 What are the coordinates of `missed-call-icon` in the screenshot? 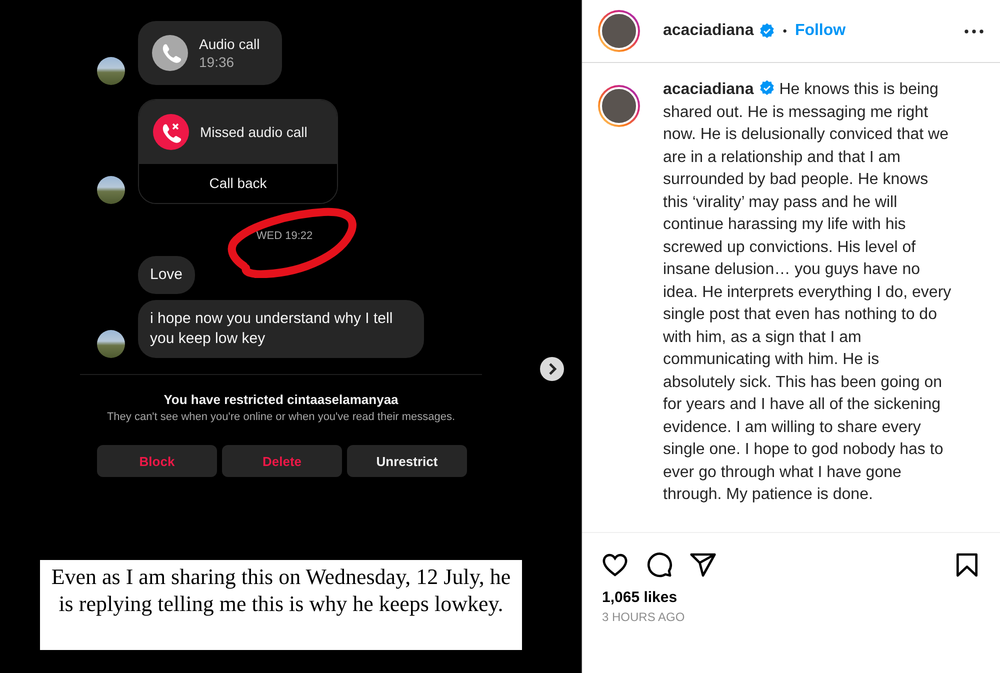 It's located at (171, 132).